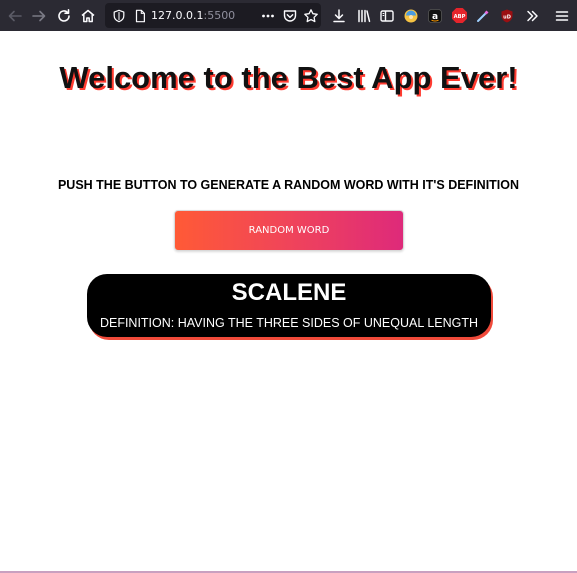 This screenshot has height=573, width=577. What do you see at coordinates (88, 15) in the screenshot?
I see `home-icon` at bounding box center [88, 15].